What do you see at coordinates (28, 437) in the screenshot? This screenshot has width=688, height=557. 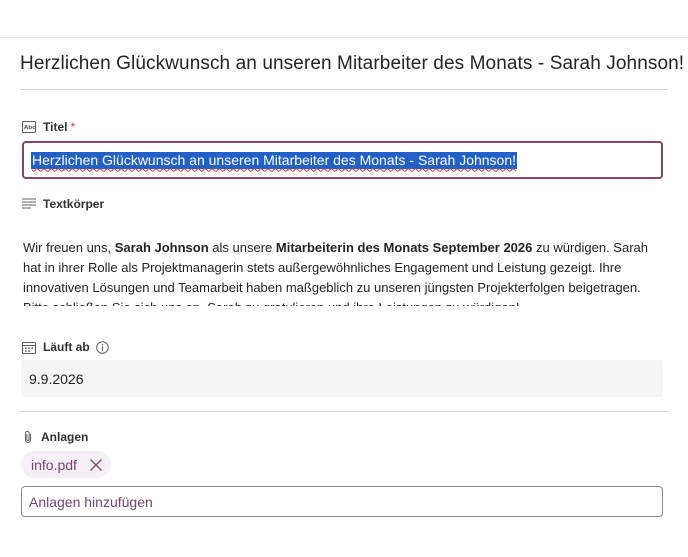 I see `paperclip-icon` at bounding box center [28, 437].